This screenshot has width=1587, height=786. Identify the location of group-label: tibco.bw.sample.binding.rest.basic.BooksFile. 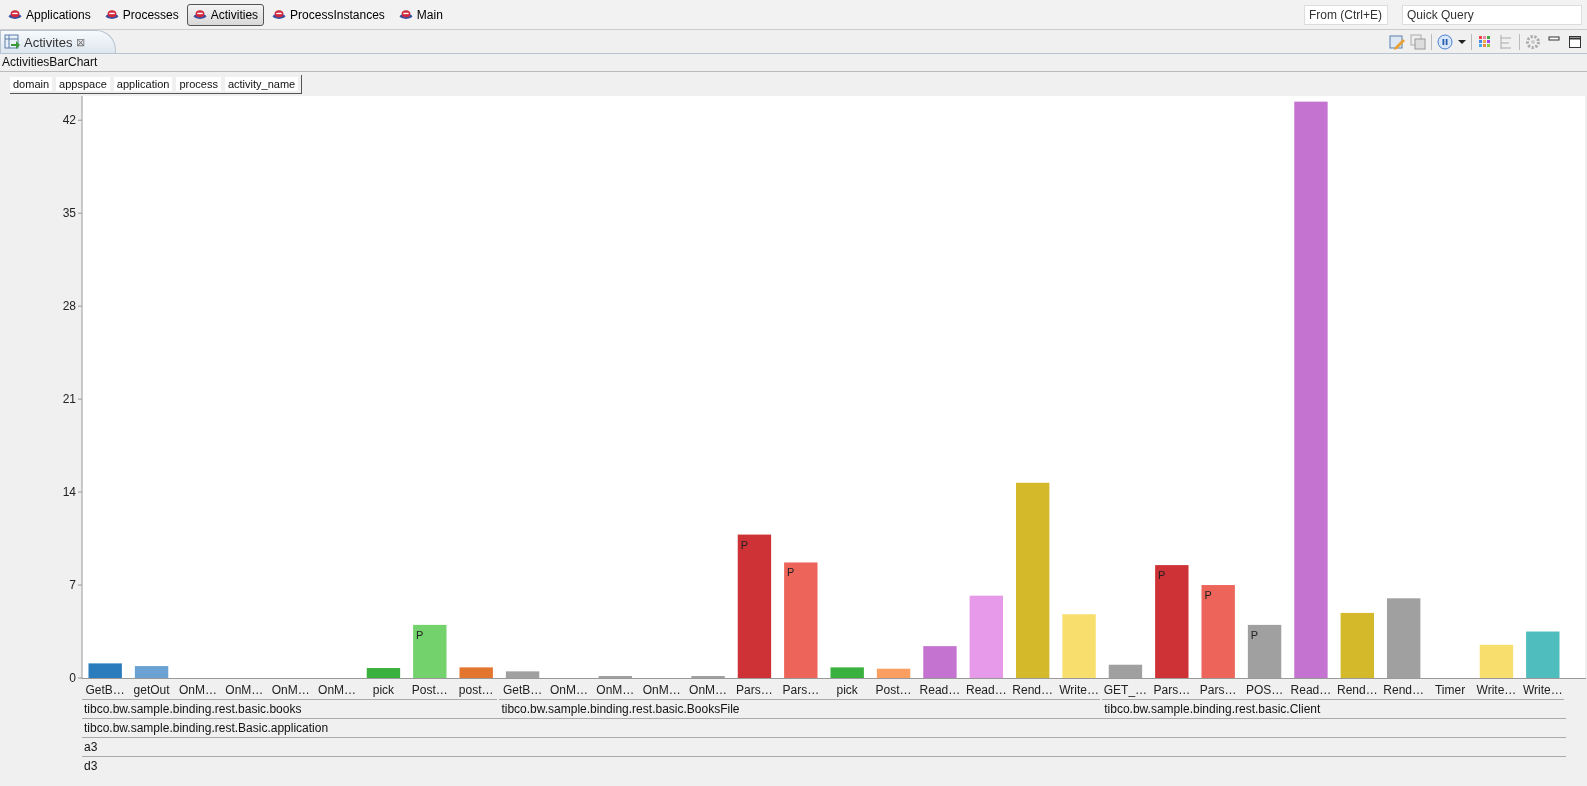
(800, 708).